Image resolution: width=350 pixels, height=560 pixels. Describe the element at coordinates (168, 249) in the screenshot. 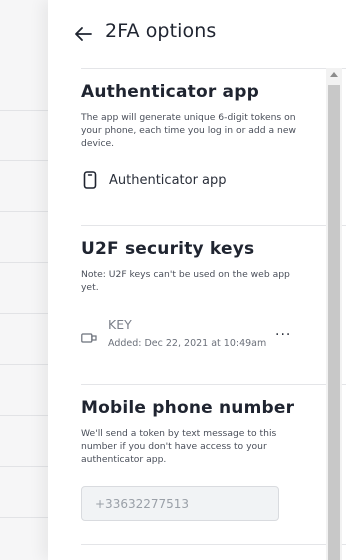

I see `u2f-title: U2F security keys` at that location.